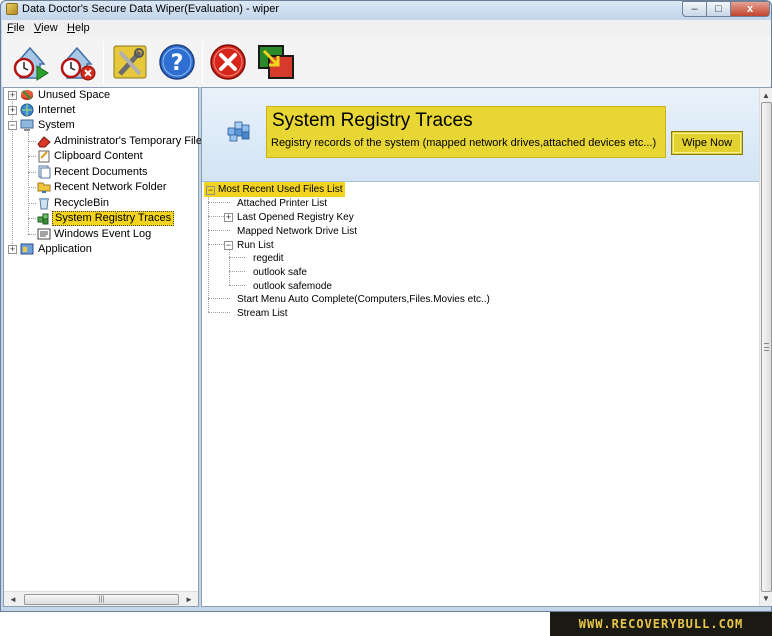 The width and height of the screenshot is (772, 636). Describe the element at coordinates (661, 624) in the screenshot. I see `website-watermark: WWW.RECOVERYBULL.COM` at that location.